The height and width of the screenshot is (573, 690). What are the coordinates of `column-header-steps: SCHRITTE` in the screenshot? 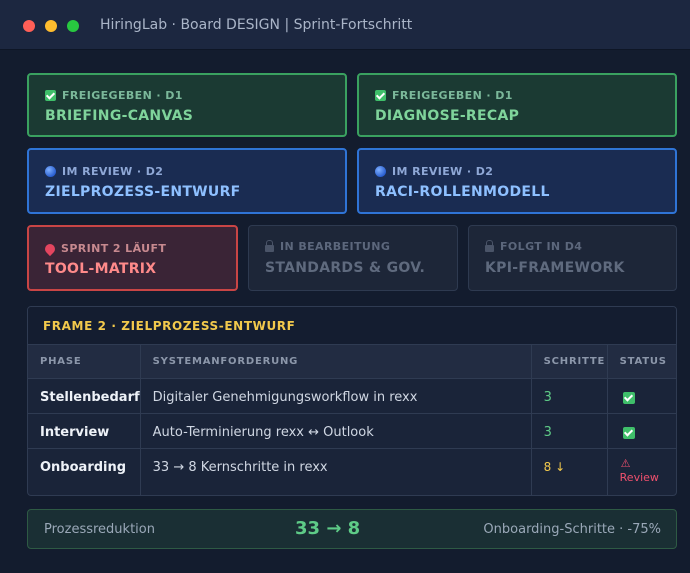 It's located at (569, 362).